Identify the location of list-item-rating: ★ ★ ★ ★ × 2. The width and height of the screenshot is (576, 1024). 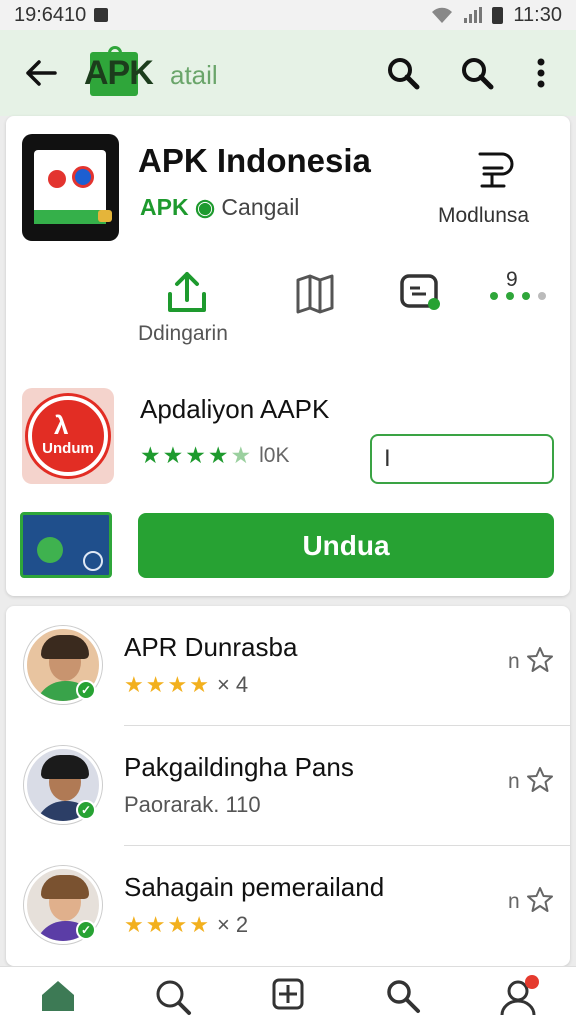
(186, 925).